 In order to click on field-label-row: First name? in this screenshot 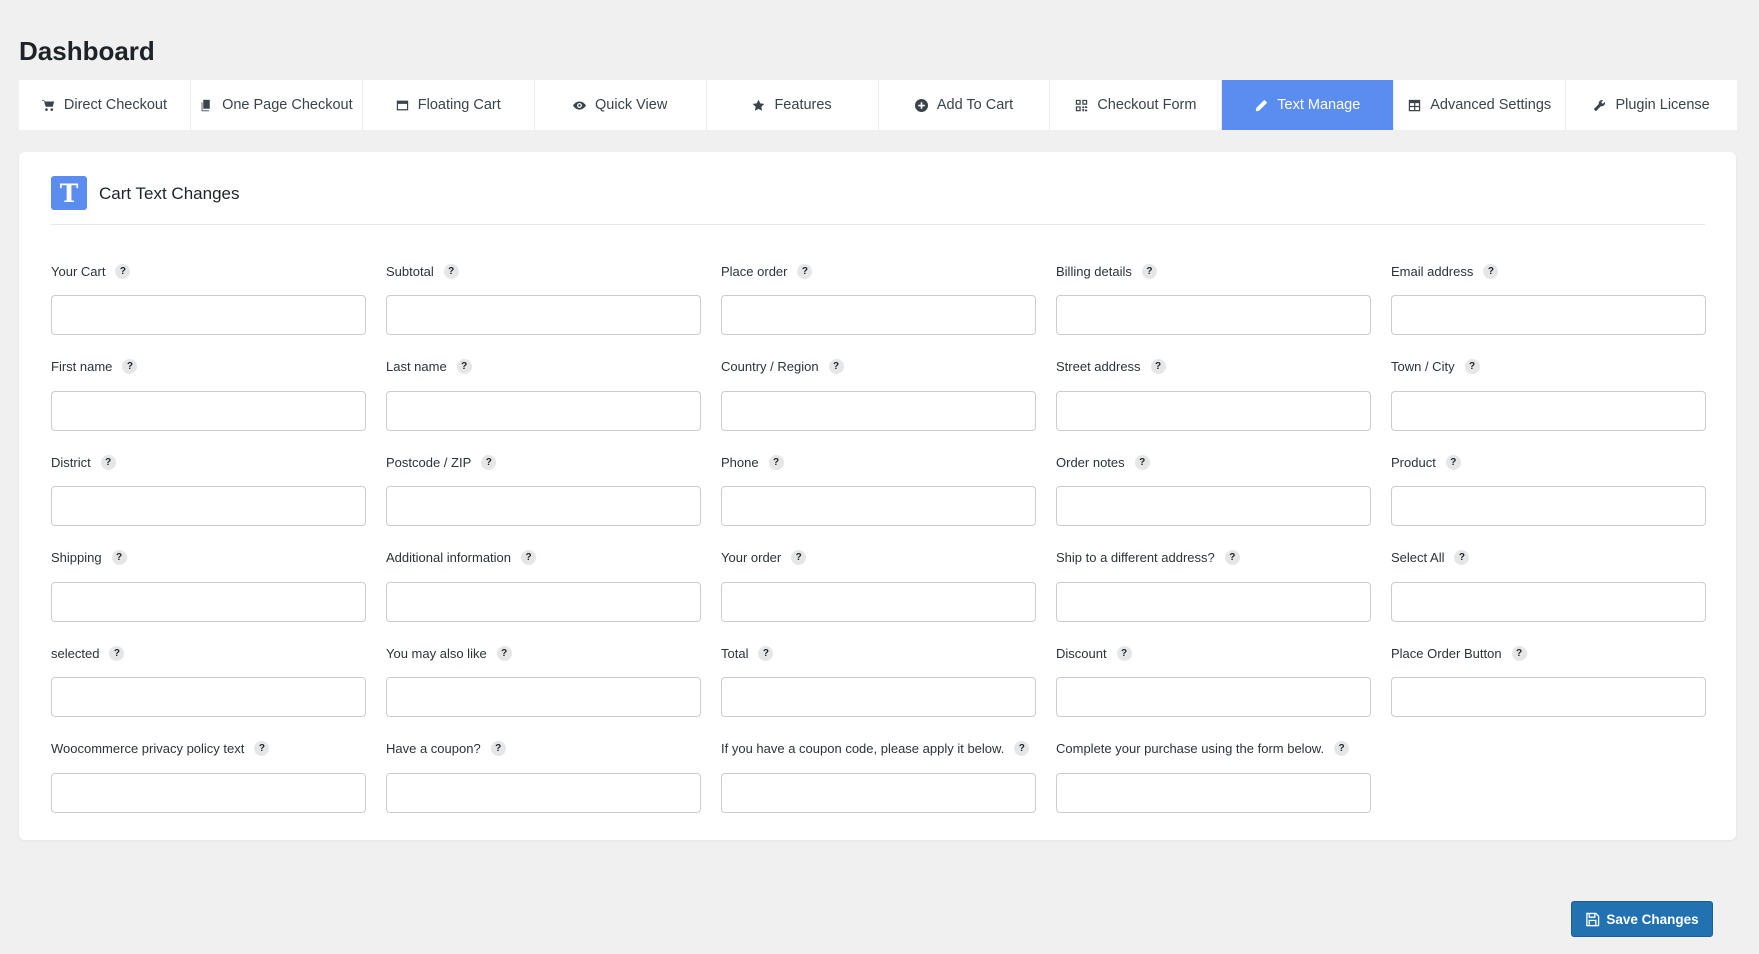, I will do `click(208, 367)`.